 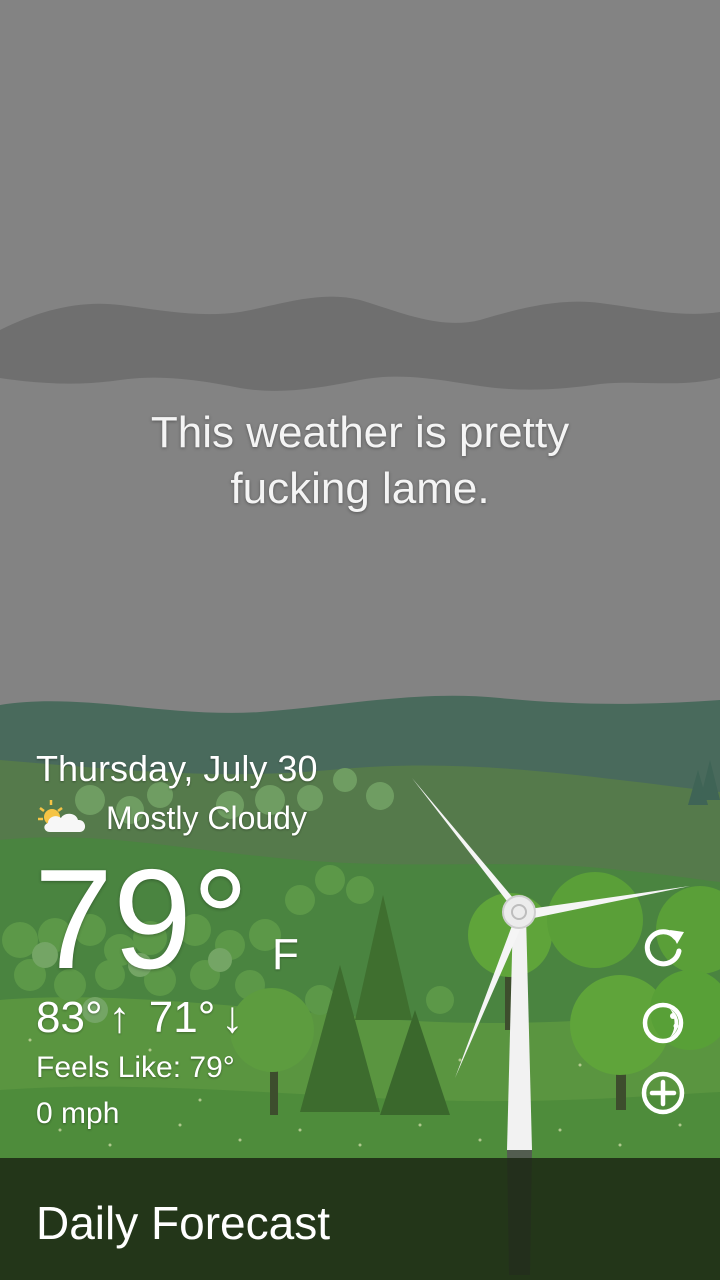 What do you see at coordinates (360, 461) in the screenshot?
I see `weather-commentary: This weather is pretty fucking lame.` at bounding box center [360, 461].